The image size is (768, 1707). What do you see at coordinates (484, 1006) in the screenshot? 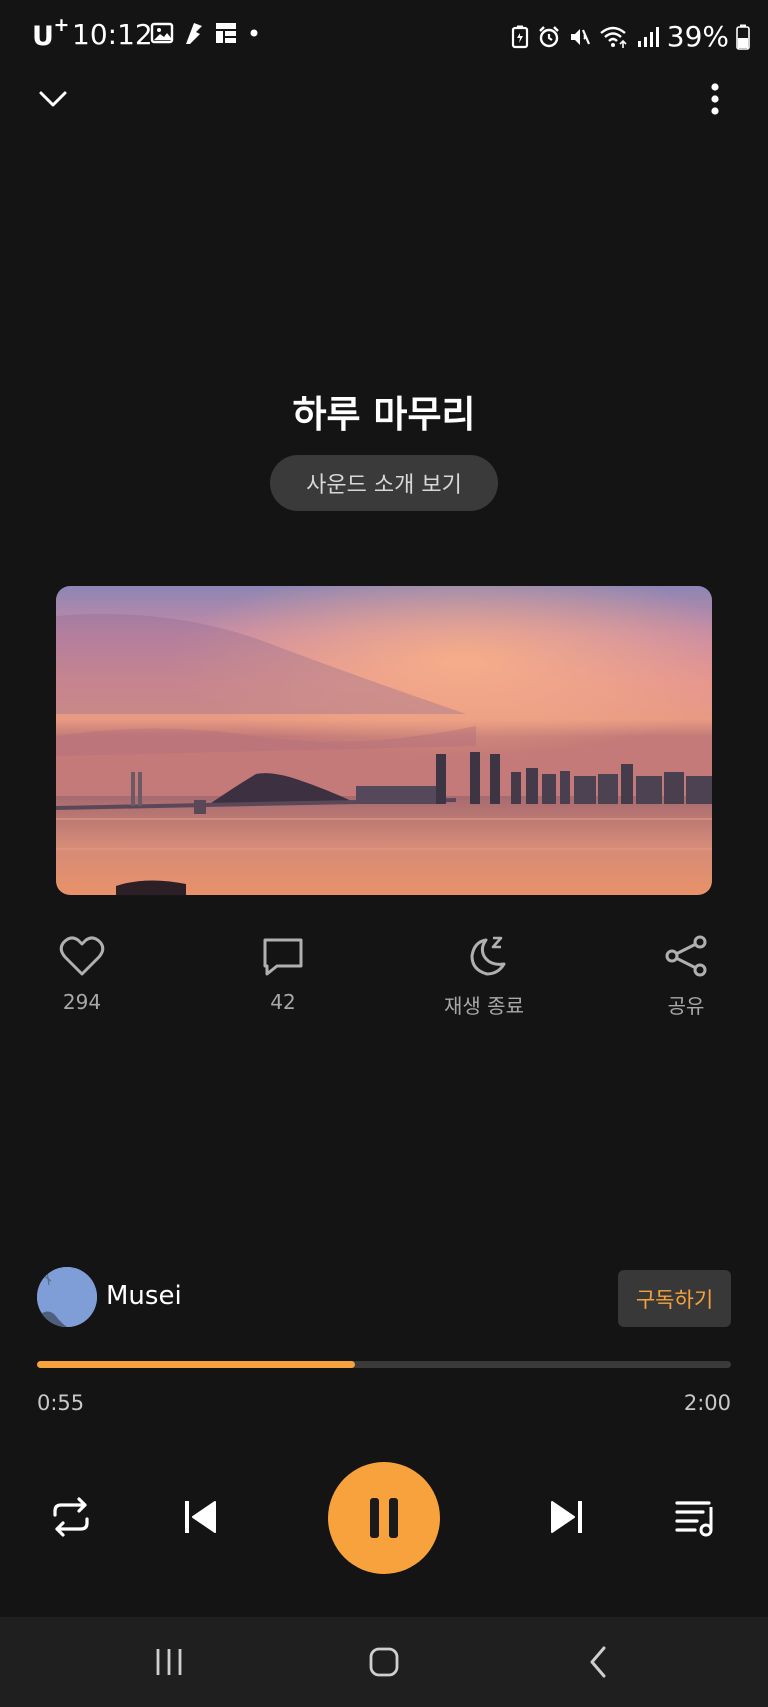
I see `sleep-timer-label: 재생 종료` at bounding box center [484, 1006].